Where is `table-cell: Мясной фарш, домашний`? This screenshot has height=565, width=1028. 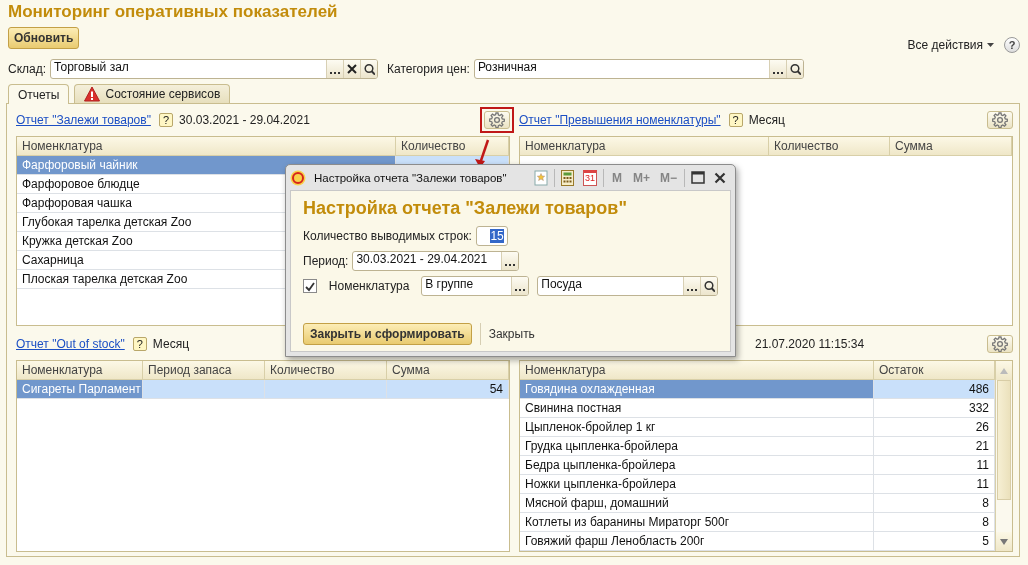 table-cell: Мясной фарш, домашний is located at coordinates (697, 503).